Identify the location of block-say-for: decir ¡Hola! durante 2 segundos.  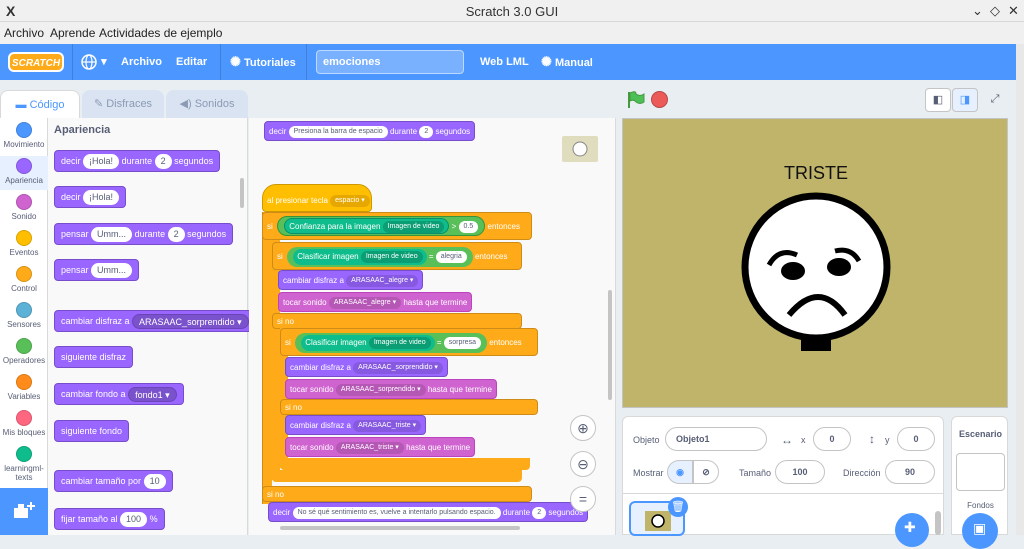
(137, 161).